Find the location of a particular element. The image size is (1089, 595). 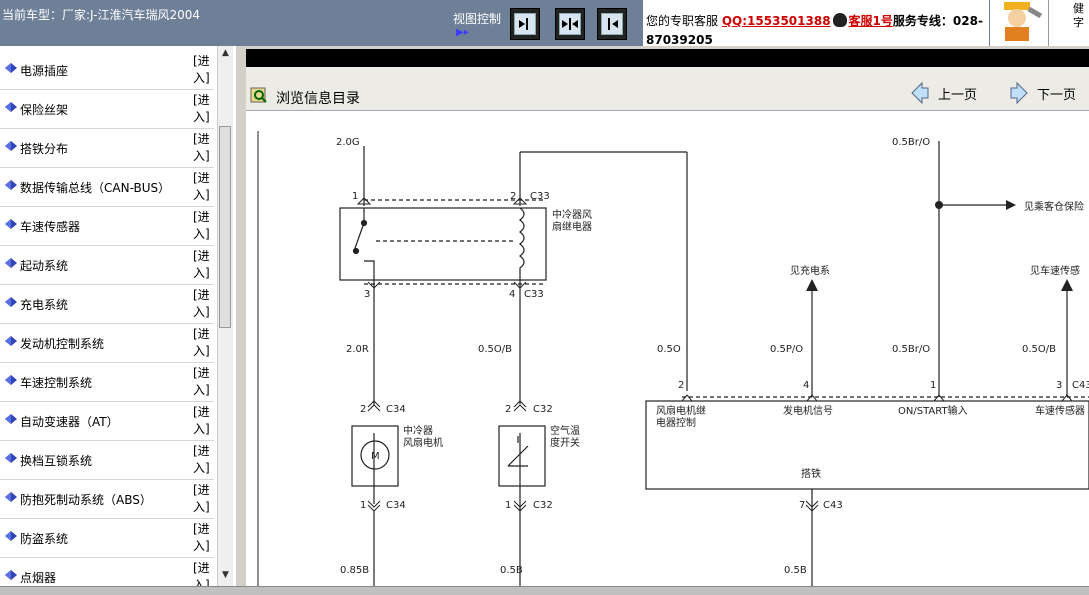

sidebar-item: 车速控制系统 [进入] is located at coordinates (107, 382).